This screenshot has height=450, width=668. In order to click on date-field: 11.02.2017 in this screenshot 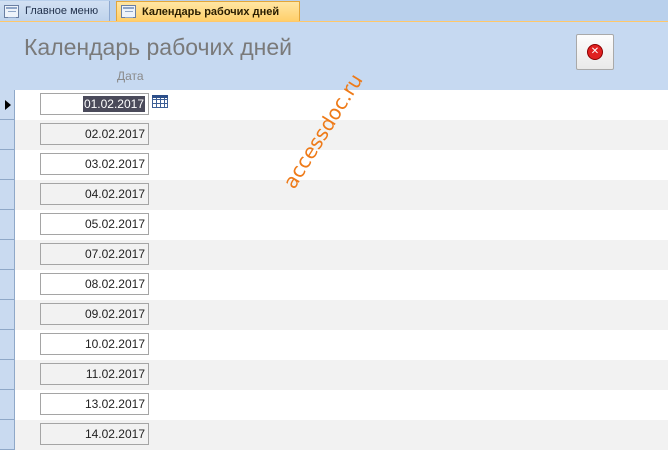, I will do `click(94, 374)`.